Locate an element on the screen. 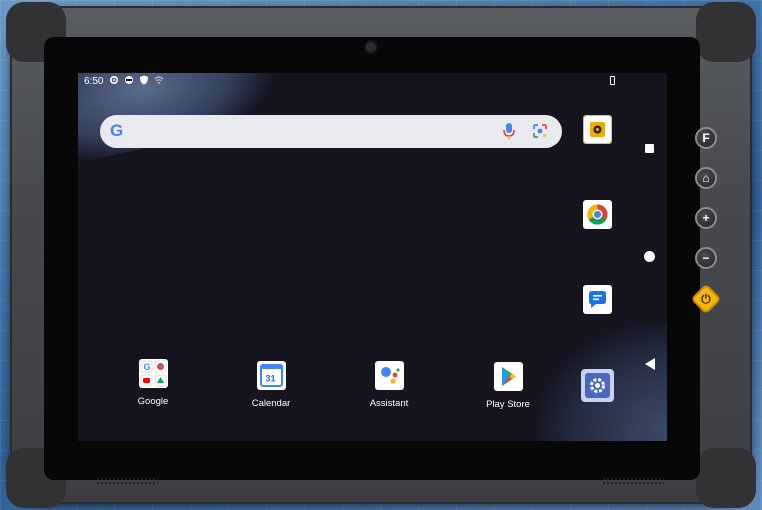 Image resolution: width=762 pixels, height=510 pixels. back-icon is located at coordinates (650, 364).